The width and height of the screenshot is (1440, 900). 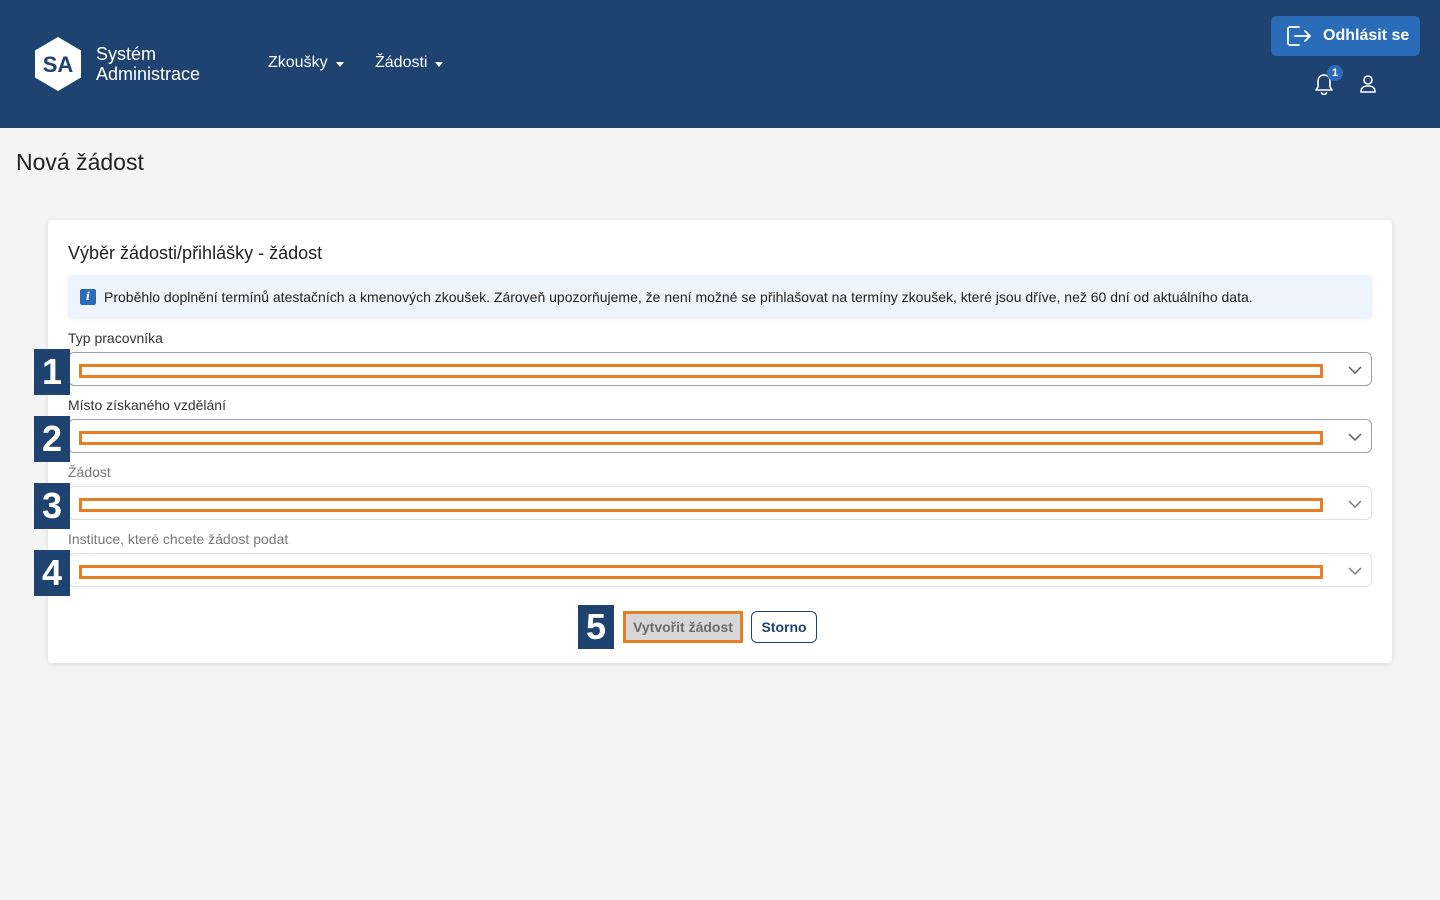 What do you see at coordinates (88, 296) in the screenshot?
I see `info-icon: i` at bounding box center [88, 296].